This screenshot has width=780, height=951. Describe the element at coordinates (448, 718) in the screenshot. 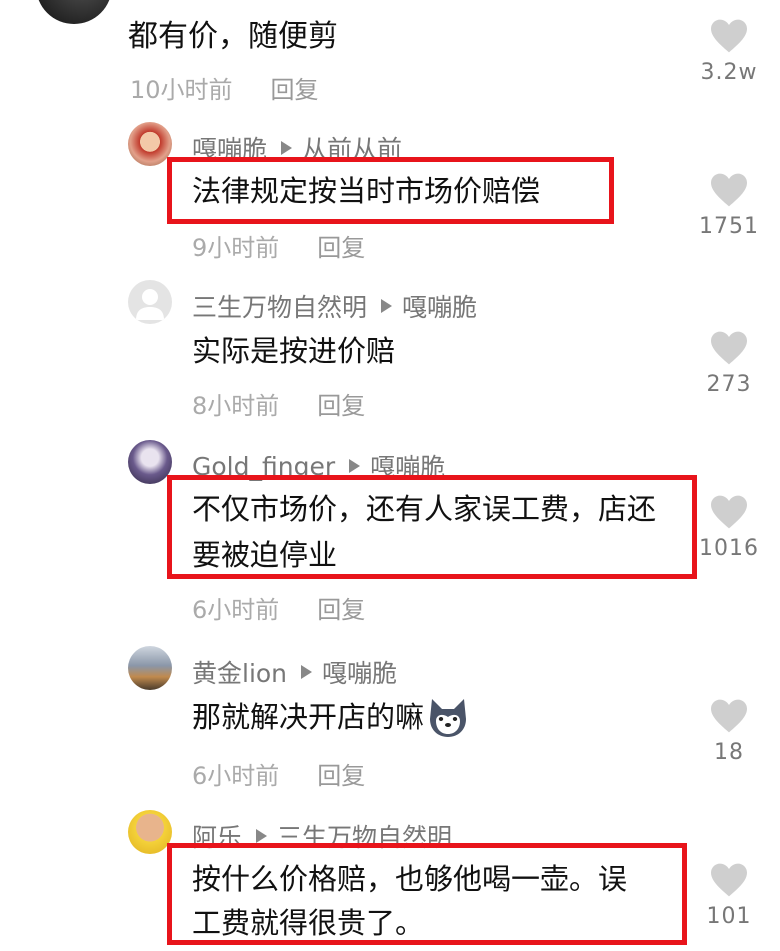

I see `husky-emoji-icon` at that location.